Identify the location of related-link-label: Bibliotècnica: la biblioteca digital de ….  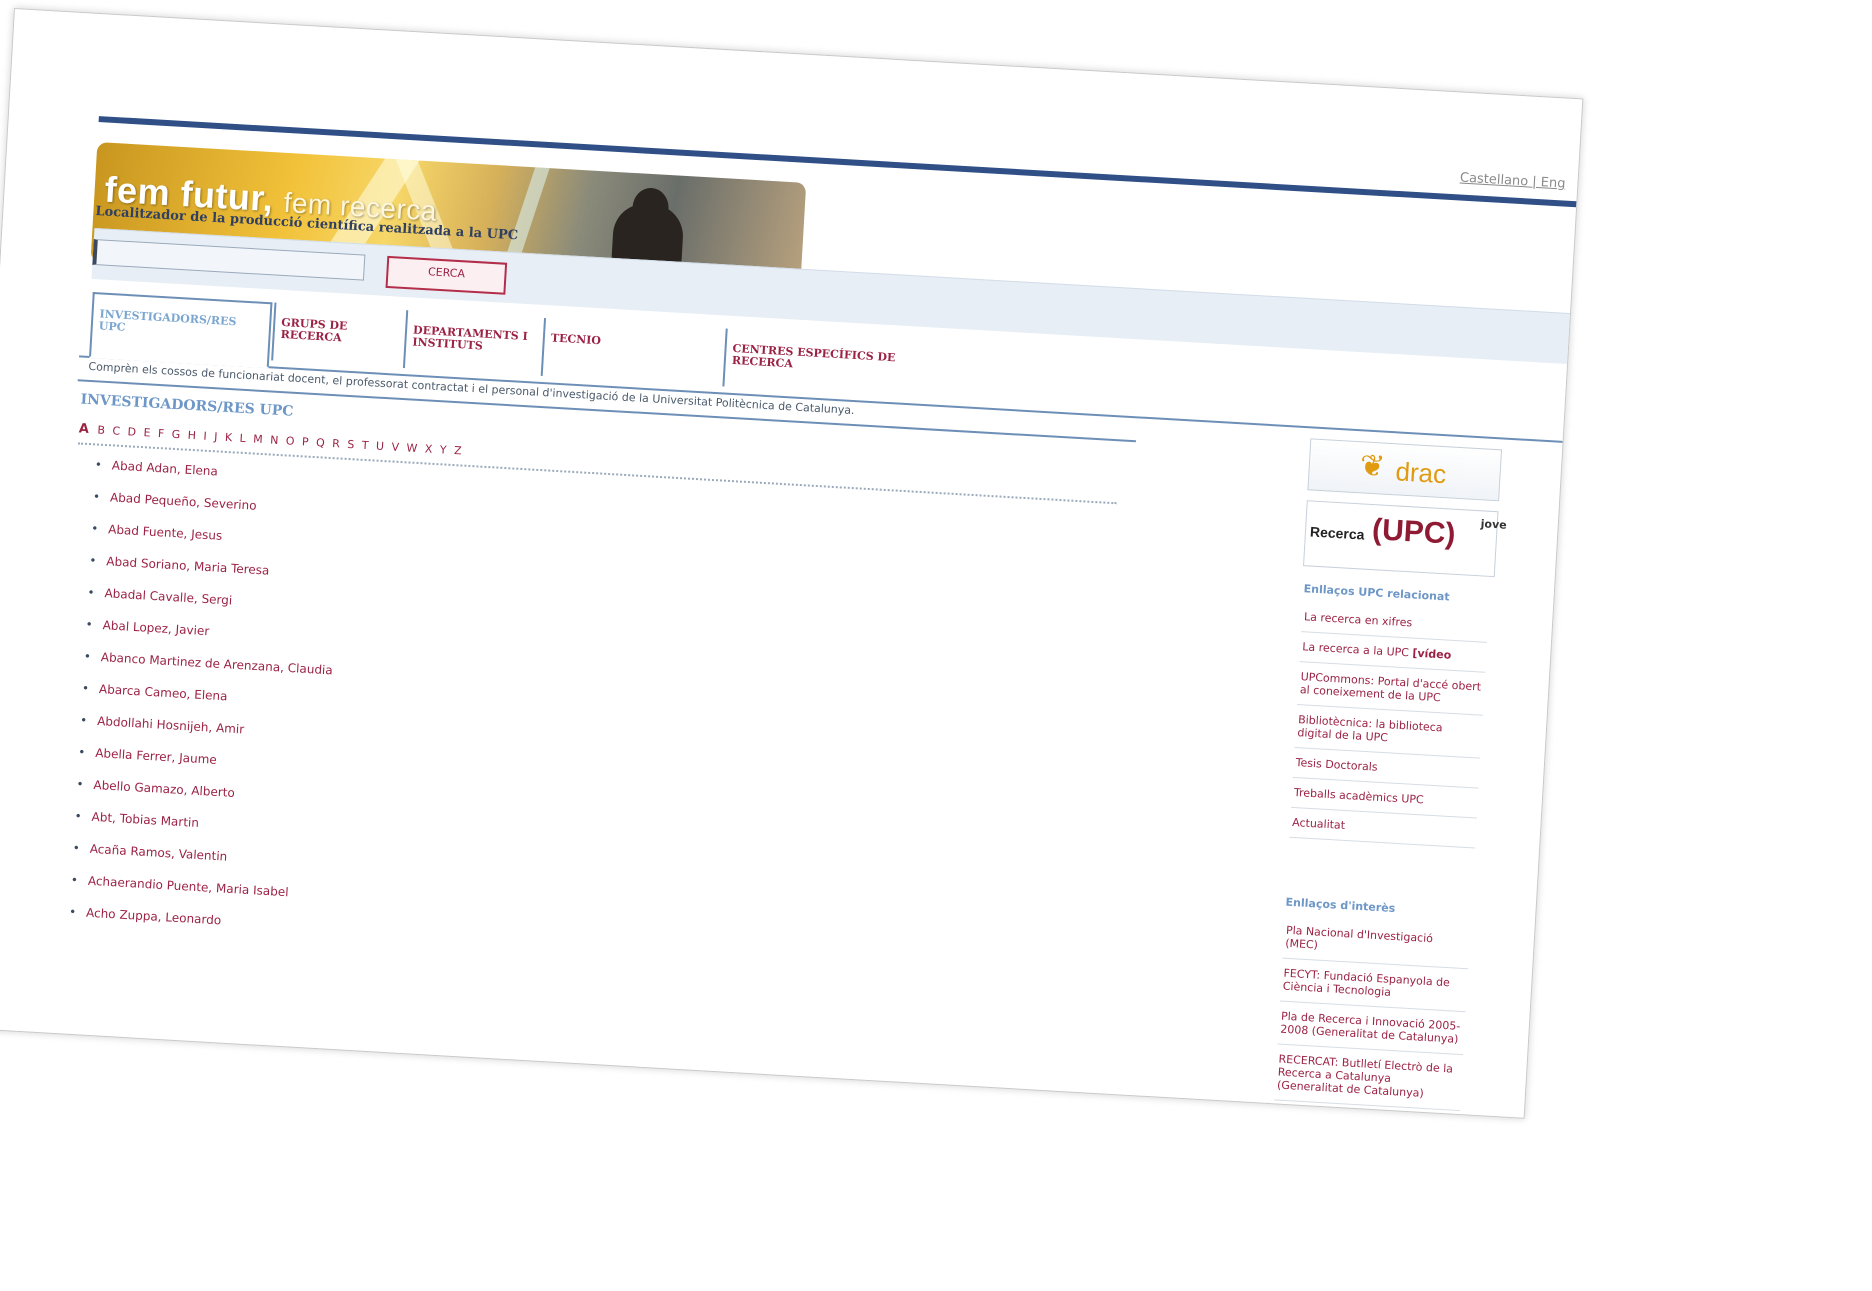
(1370, 729).